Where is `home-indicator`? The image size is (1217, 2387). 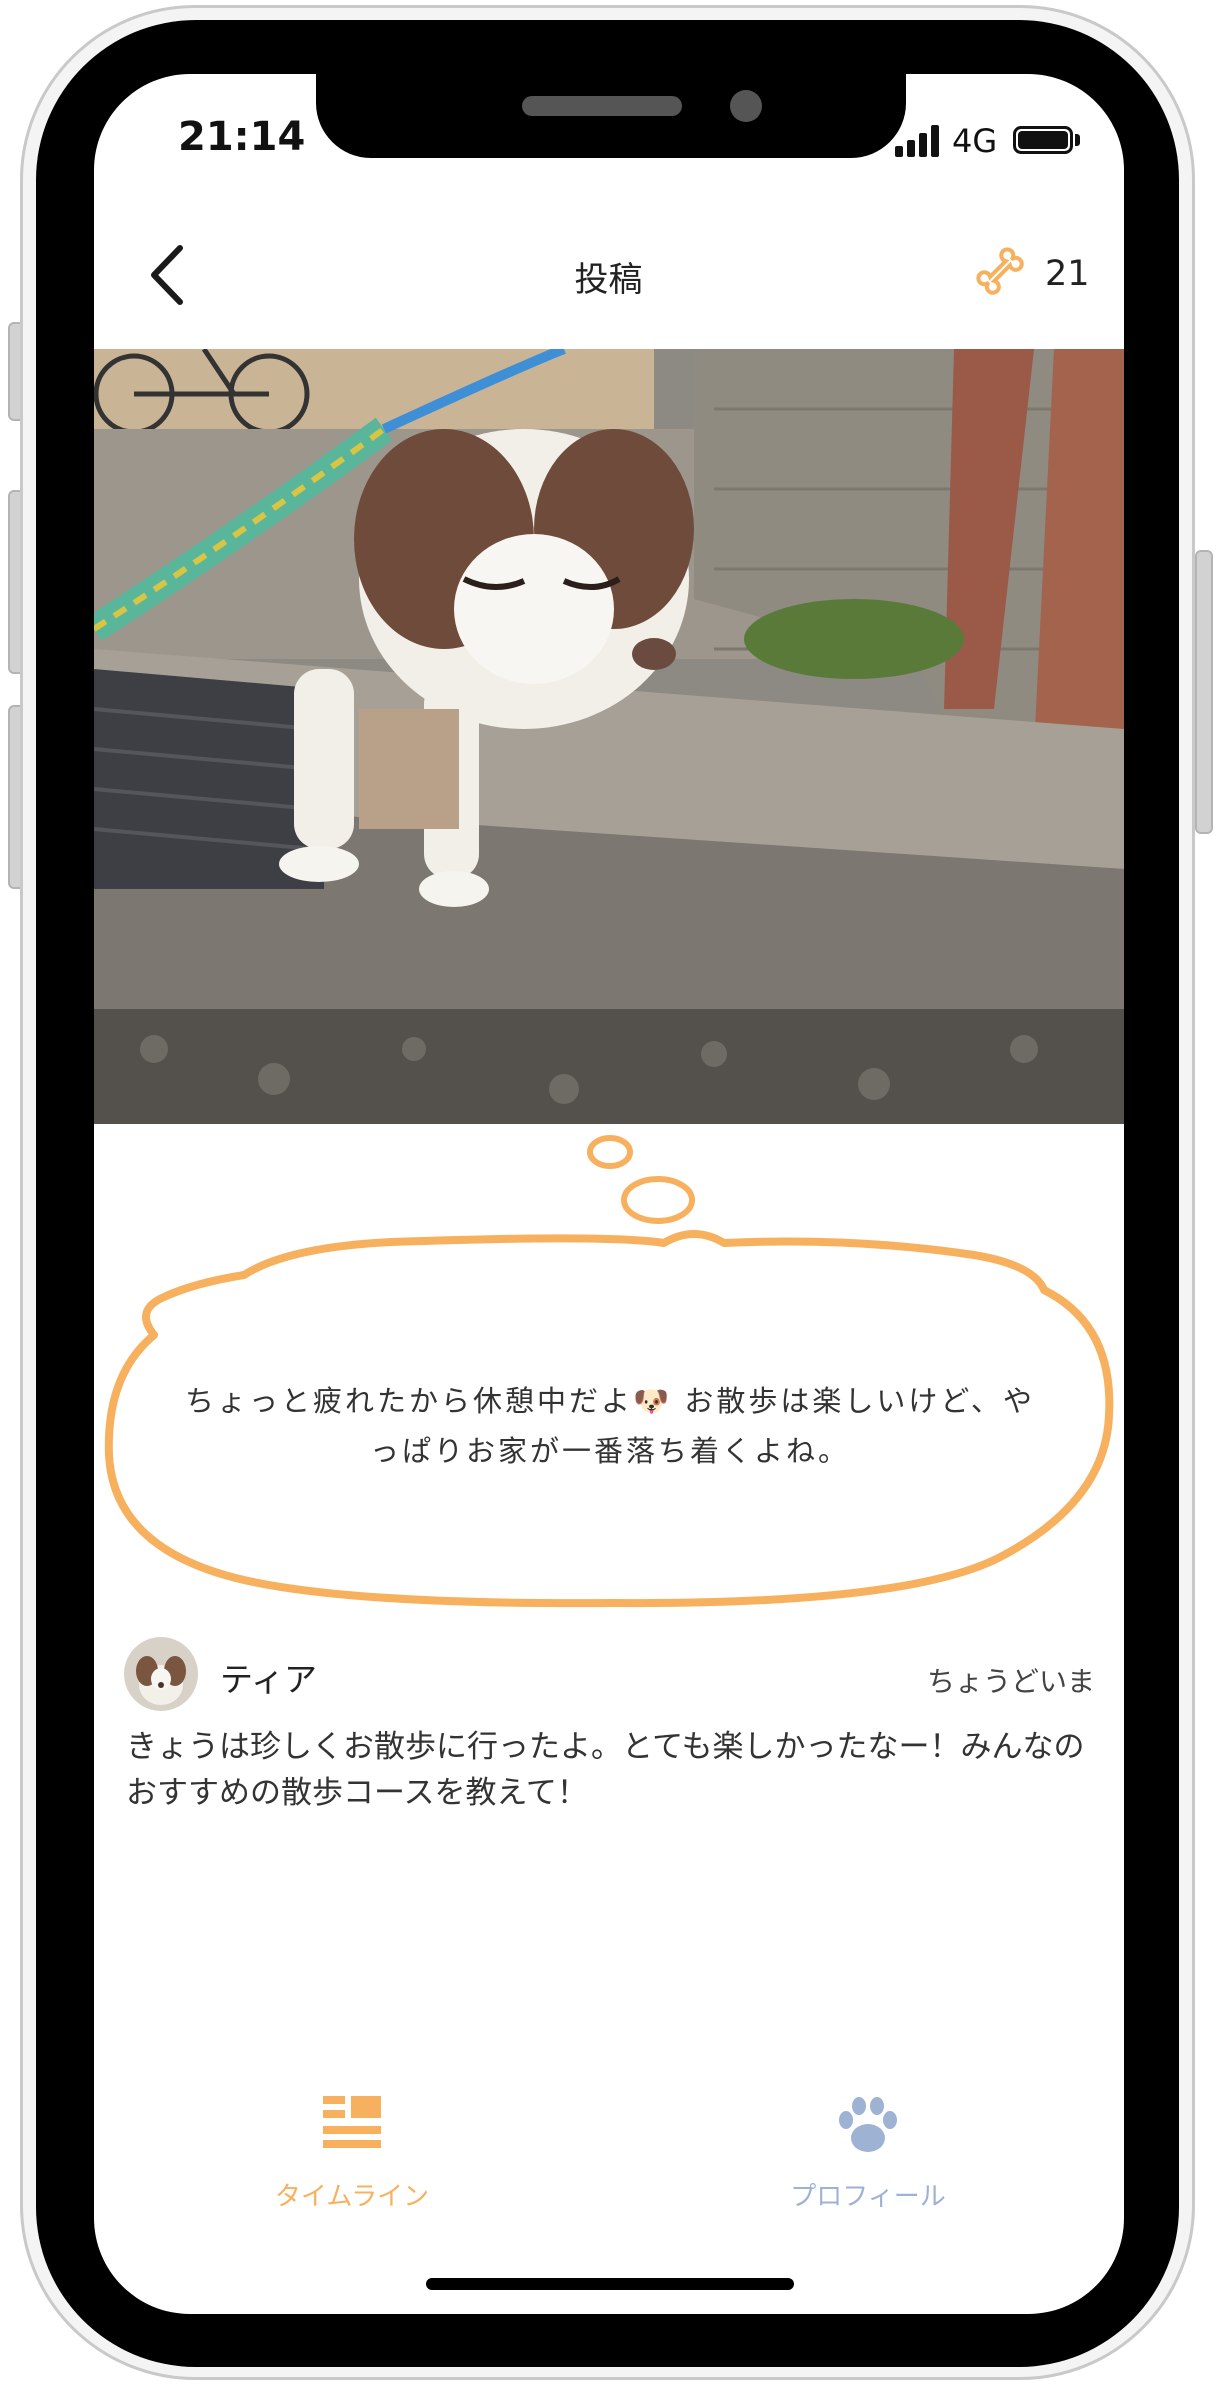
home-indicator is located at coordinates (610, 2284).